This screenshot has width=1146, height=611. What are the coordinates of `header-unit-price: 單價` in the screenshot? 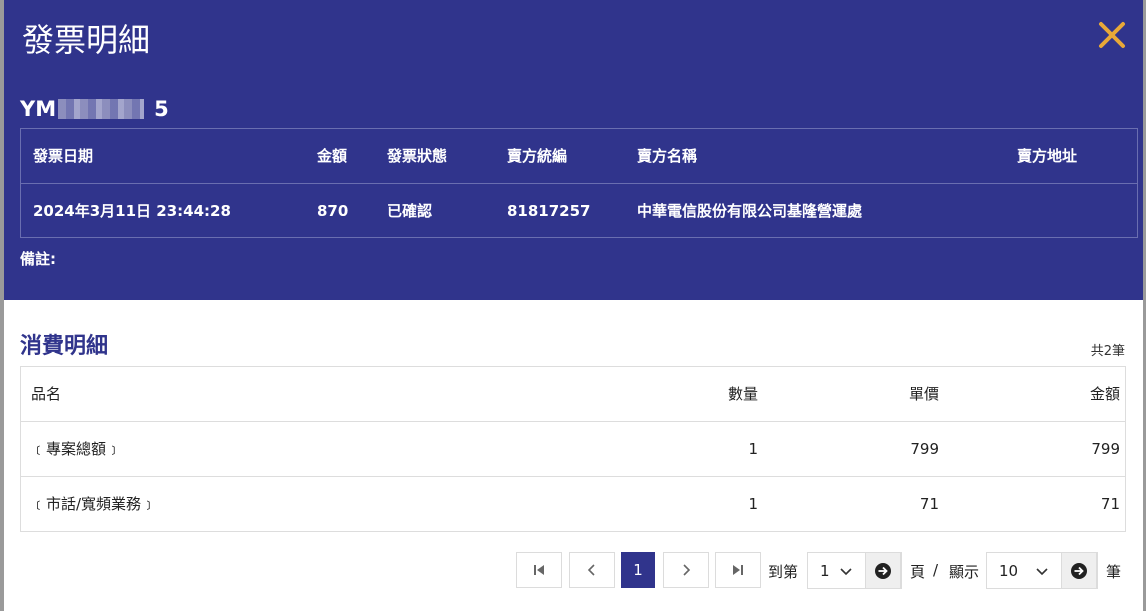 It's located at (923, 394).